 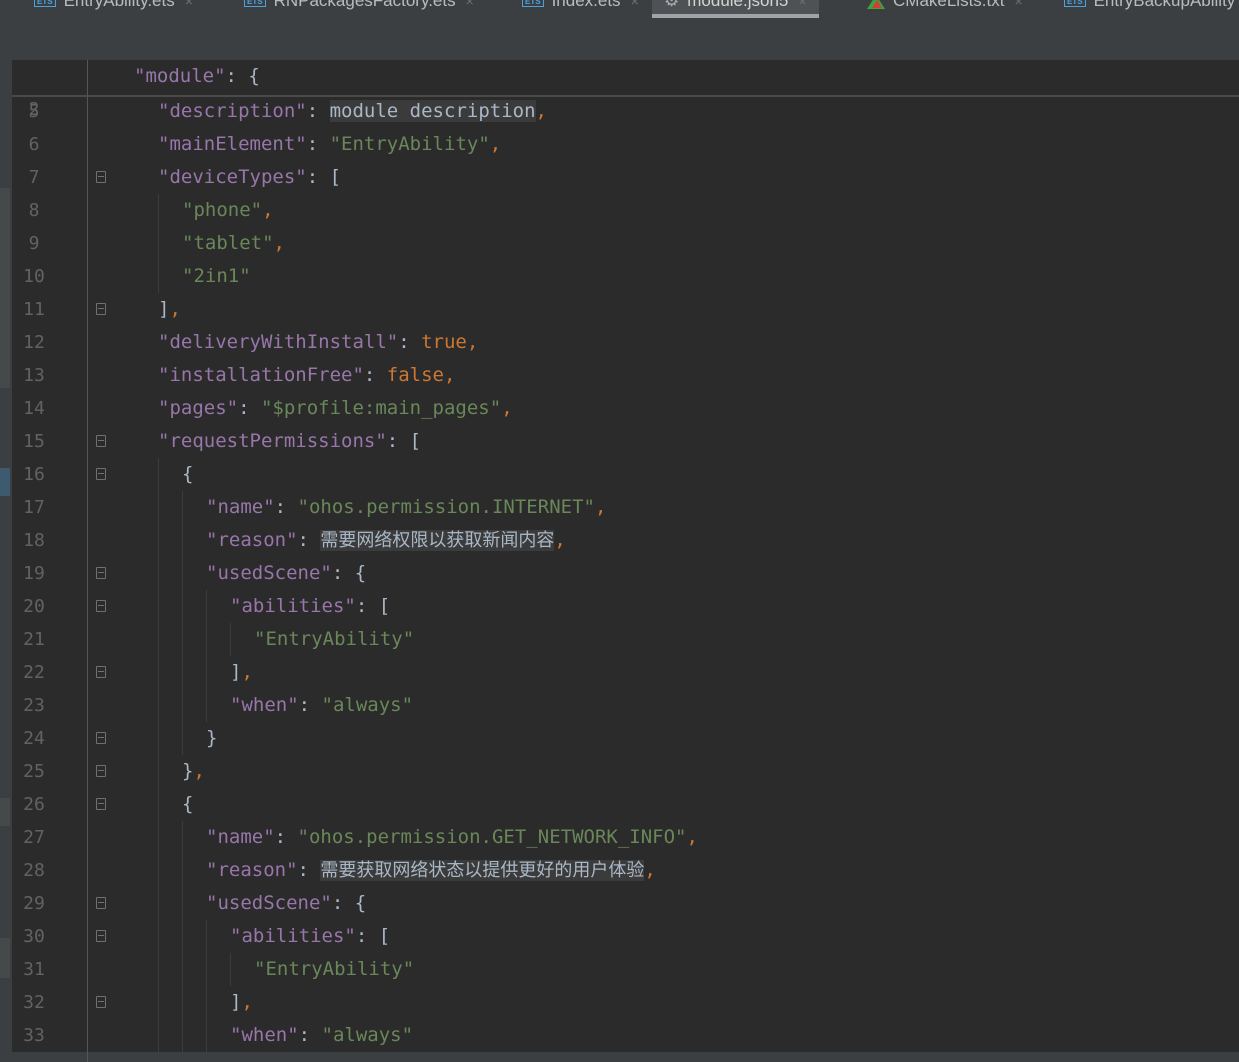 I want to click on json-key: "installationFree", so click(x=261, y=375).